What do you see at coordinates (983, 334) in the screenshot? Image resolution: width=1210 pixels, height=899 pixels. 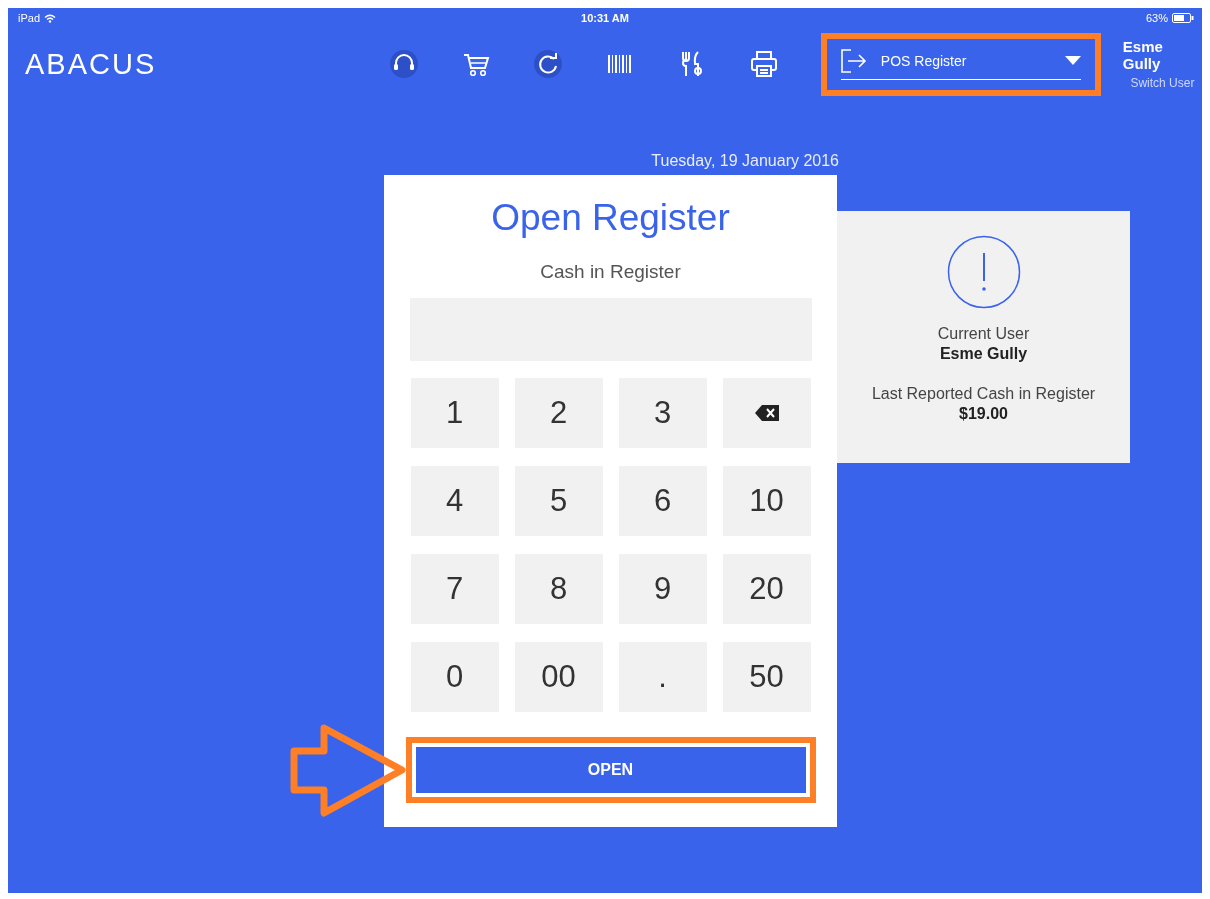 I see `info-label: Current User` at bounding box center [983, 334].